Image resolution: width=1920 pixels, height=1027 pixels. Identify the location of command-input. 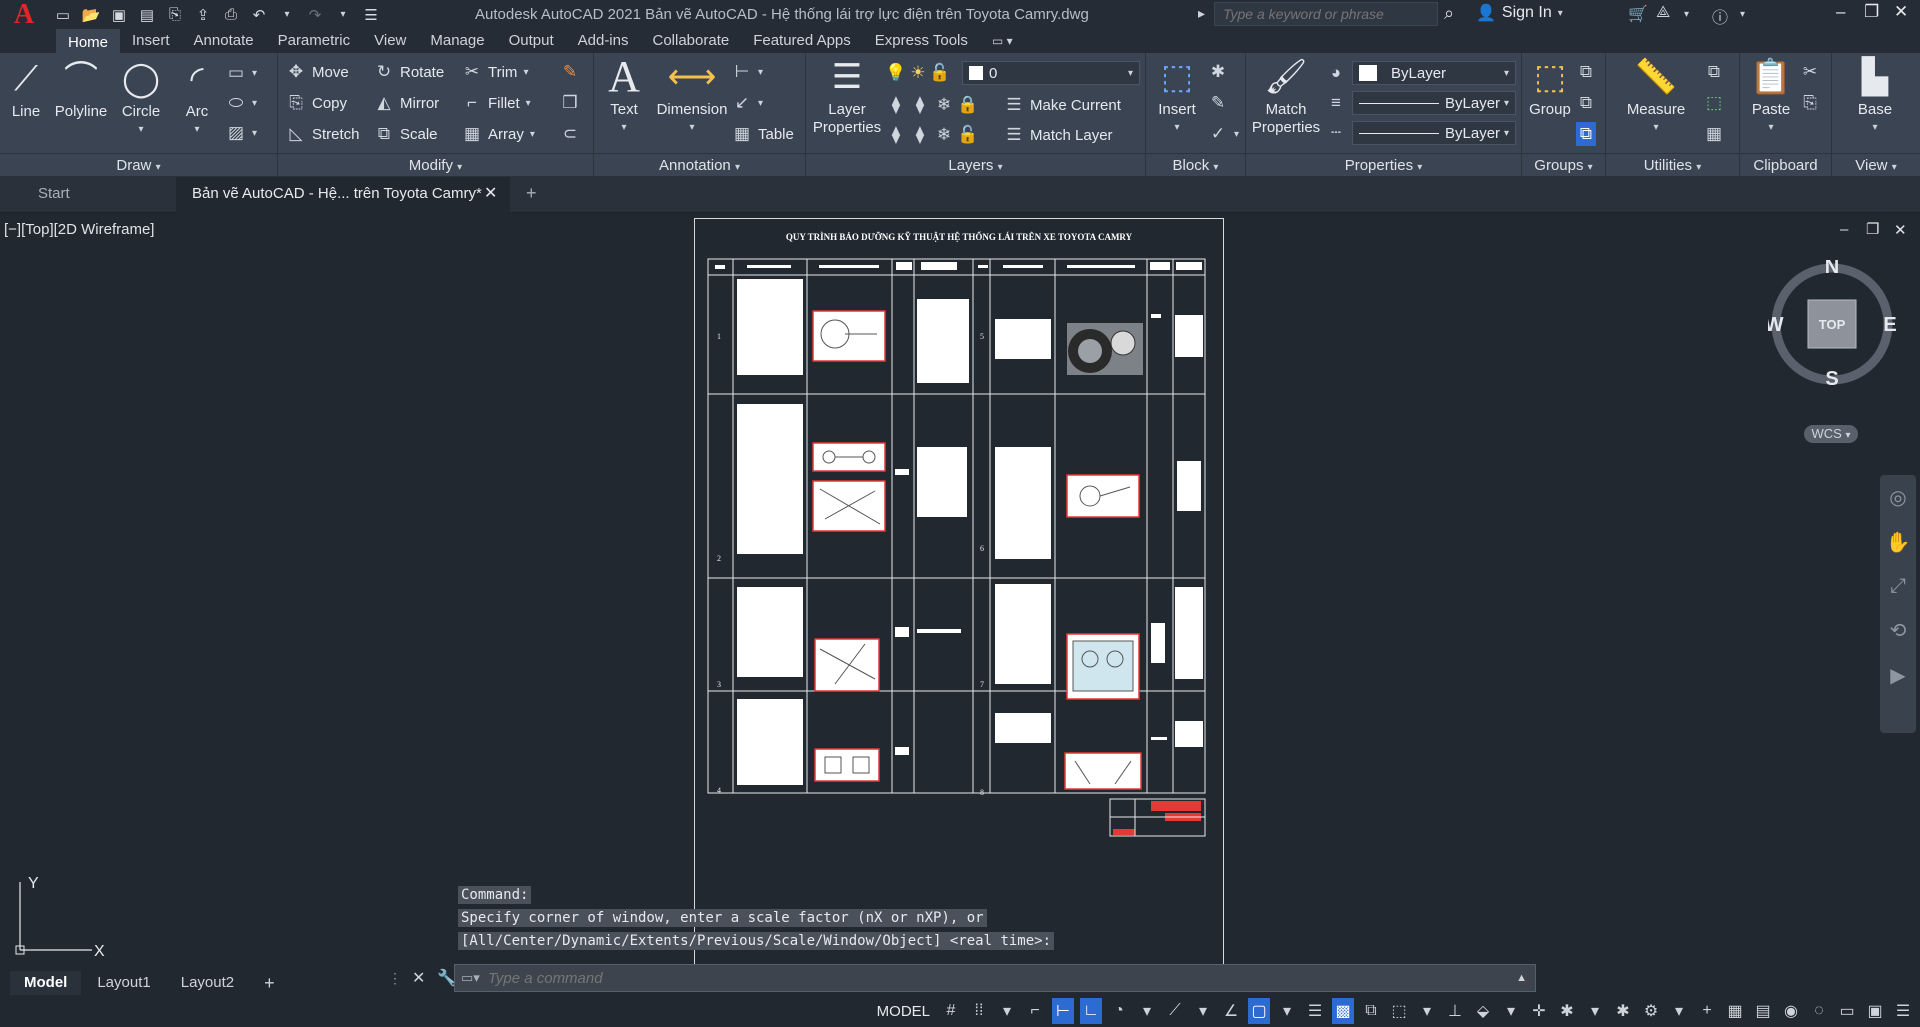
(998, 978).